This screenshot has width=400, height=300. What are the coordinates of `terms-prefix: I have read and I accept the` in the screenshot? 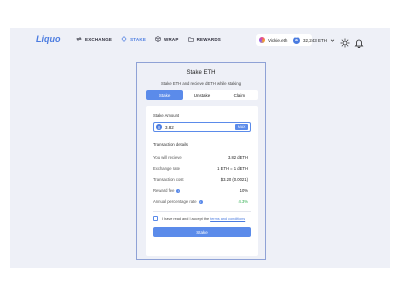 It's located at (186, 218).